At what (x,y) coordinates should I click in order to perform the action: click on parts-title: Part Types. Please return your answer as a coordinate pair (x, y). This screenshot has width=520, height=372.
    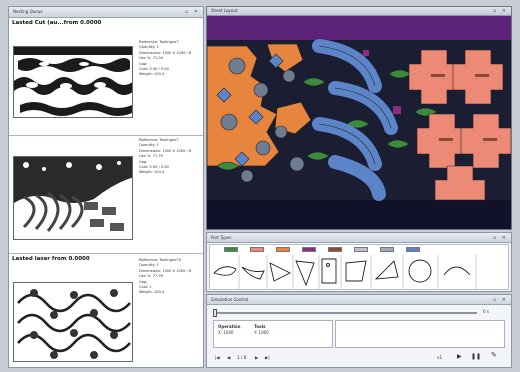
    Looking at the image, I should click on (221, 237).